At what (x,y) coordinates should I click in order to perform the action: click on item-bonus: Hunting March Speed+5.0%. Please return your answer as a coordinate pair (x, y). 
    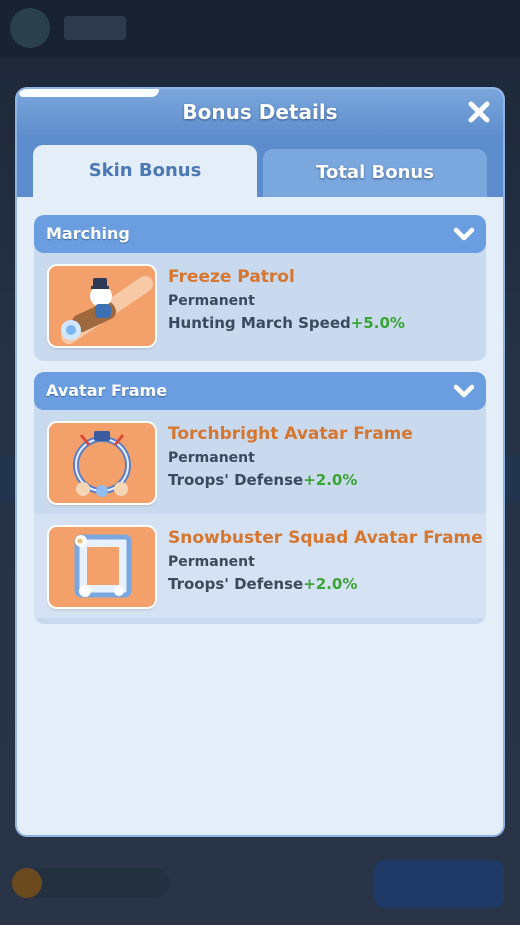
    Looking at the image, I should click on (286, 323).